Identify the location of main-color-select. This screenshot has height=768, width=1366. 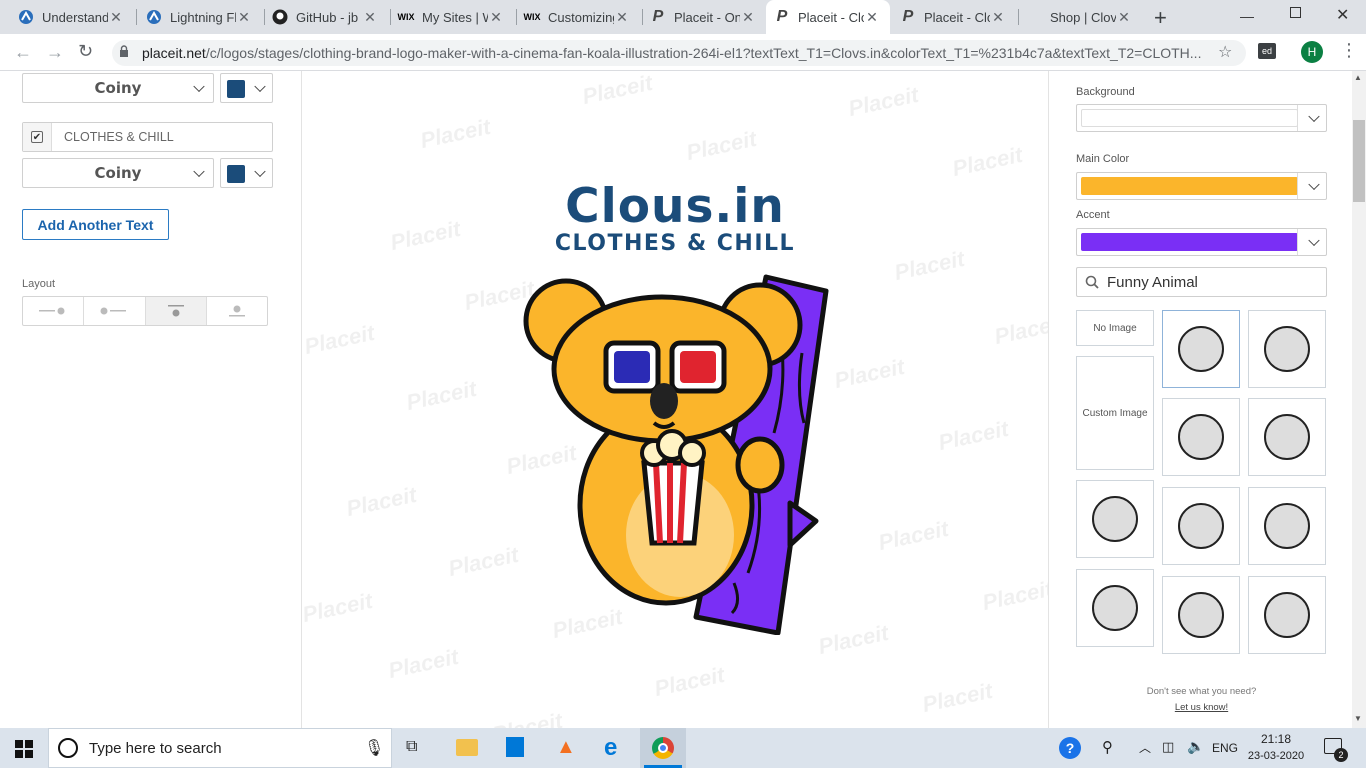
(1201, 186).